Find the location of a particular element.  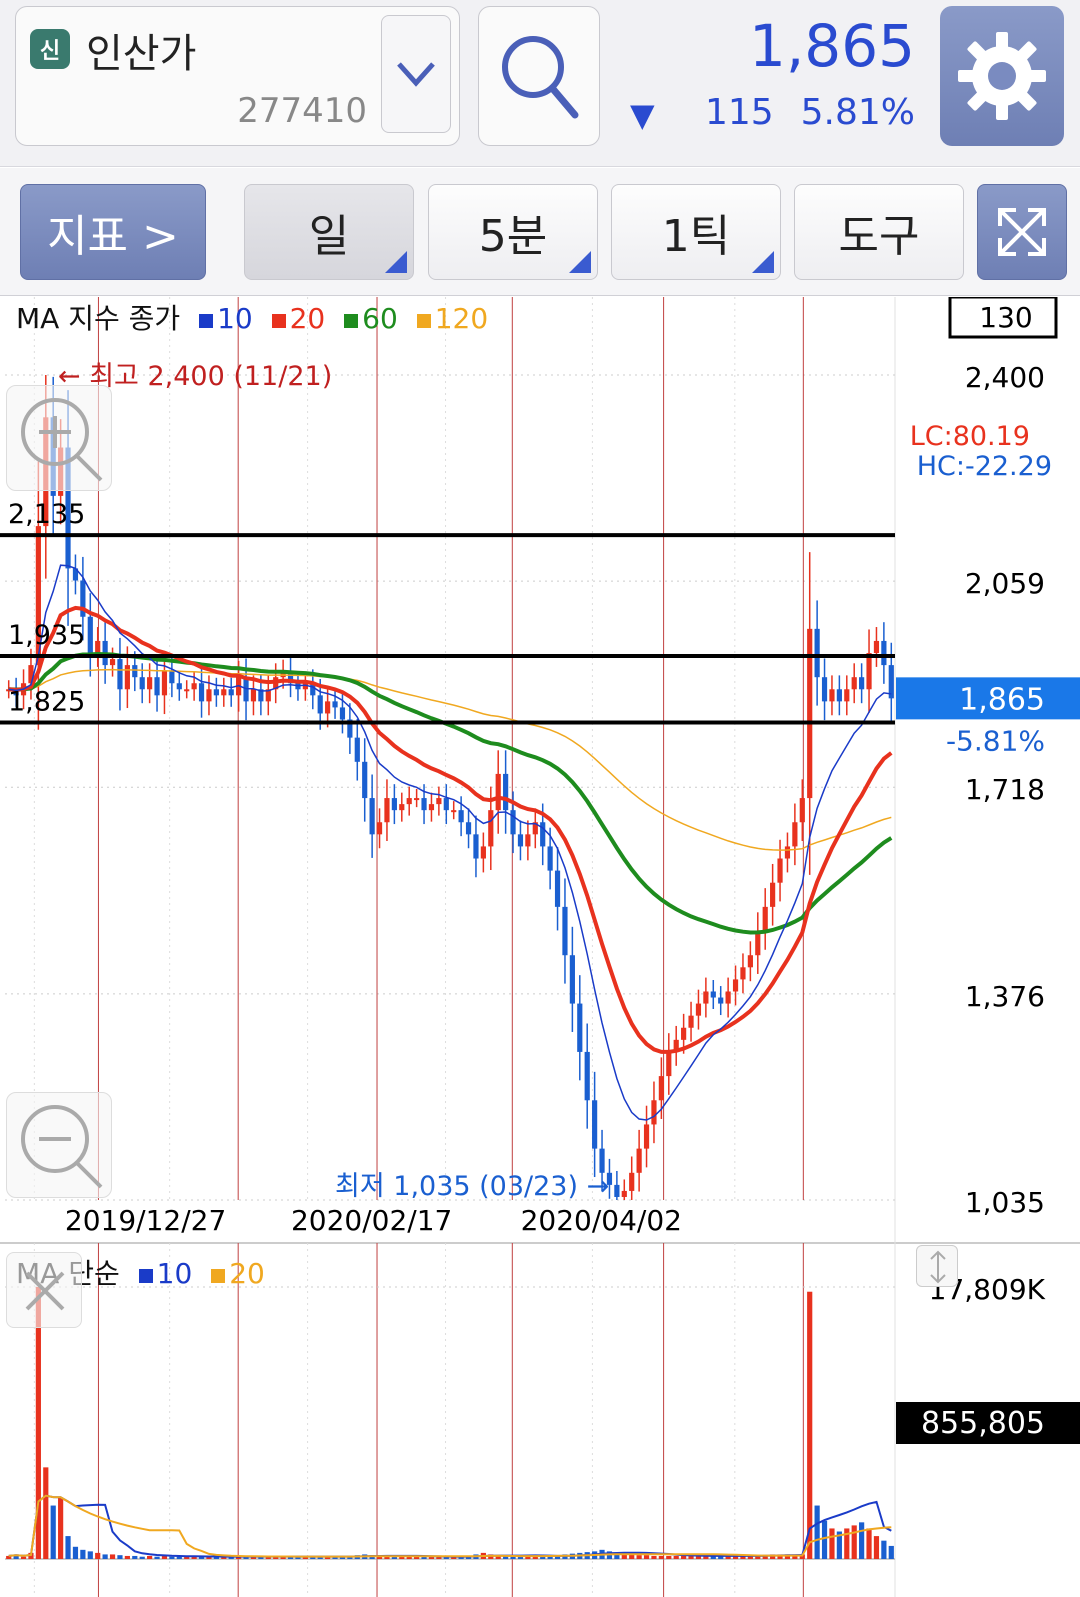

close-volume-button is located at coordinates (44, 1290).